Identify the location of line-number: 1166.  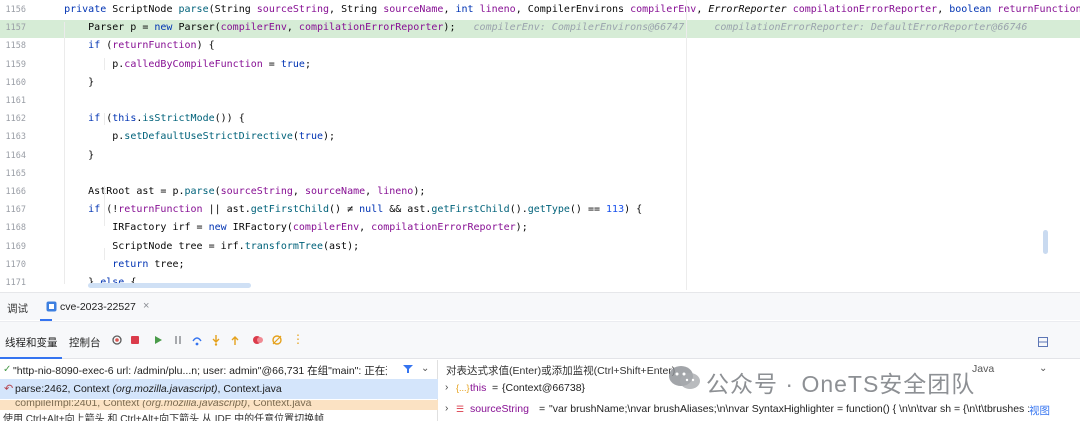
(13, 192).